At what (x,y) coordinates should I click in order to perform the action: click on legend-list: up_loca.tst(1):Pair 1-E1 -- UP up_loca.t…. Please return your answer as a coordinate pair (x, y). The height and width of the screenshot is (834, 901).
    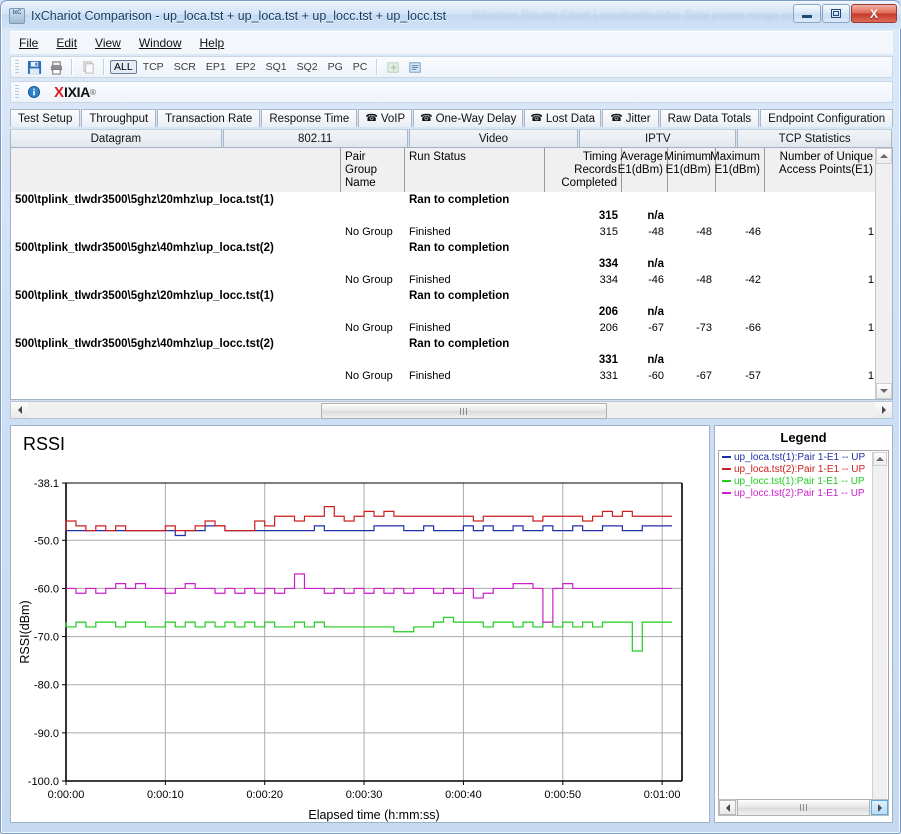
    Looking at the image, I should click on (803, 626).